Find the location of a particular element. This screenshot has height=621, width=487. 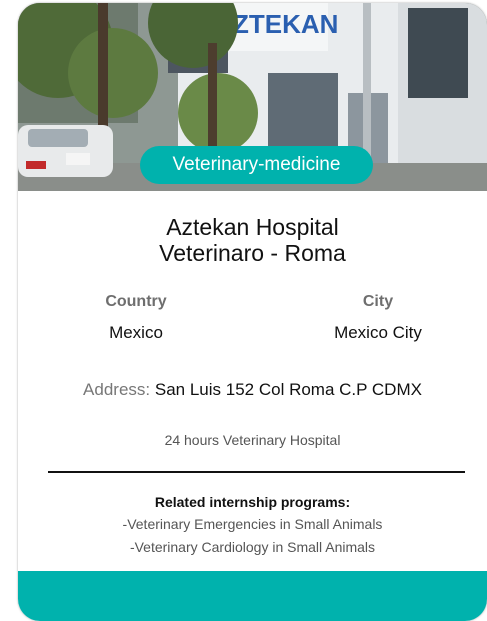

city-value: Mexico City is located at coordinates (378, 332).